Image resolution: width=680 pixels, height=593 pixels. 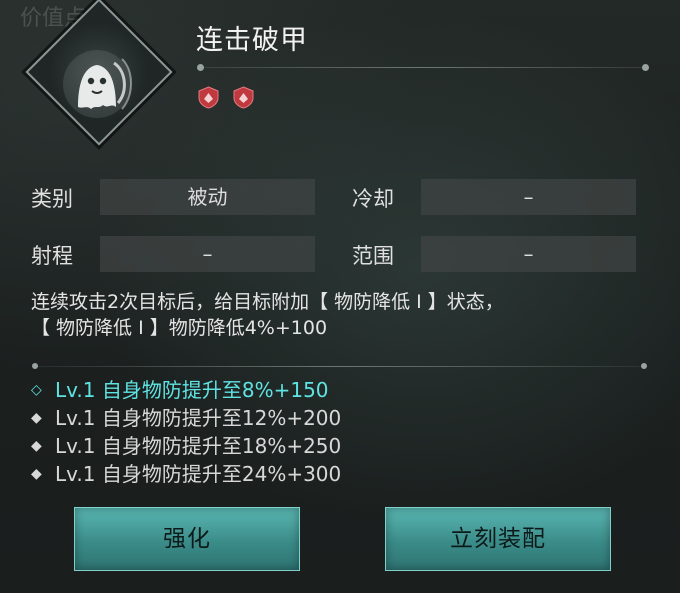 I want to click on area-label: 范围, so click(x=373, y=256).